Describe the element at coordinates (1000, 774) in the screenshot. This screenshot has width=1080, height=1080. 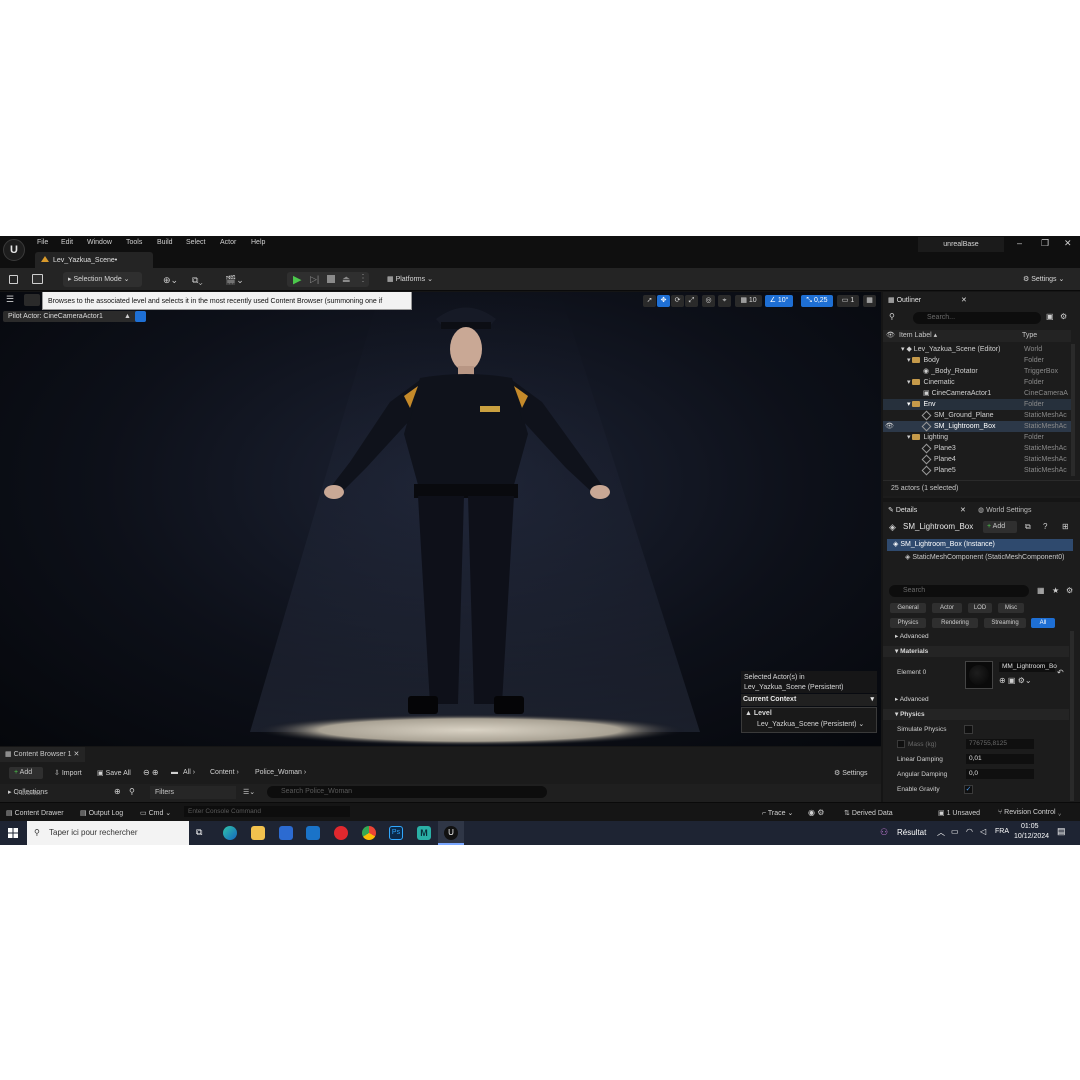
I see `angular-damping-value: 0,0` at that location.